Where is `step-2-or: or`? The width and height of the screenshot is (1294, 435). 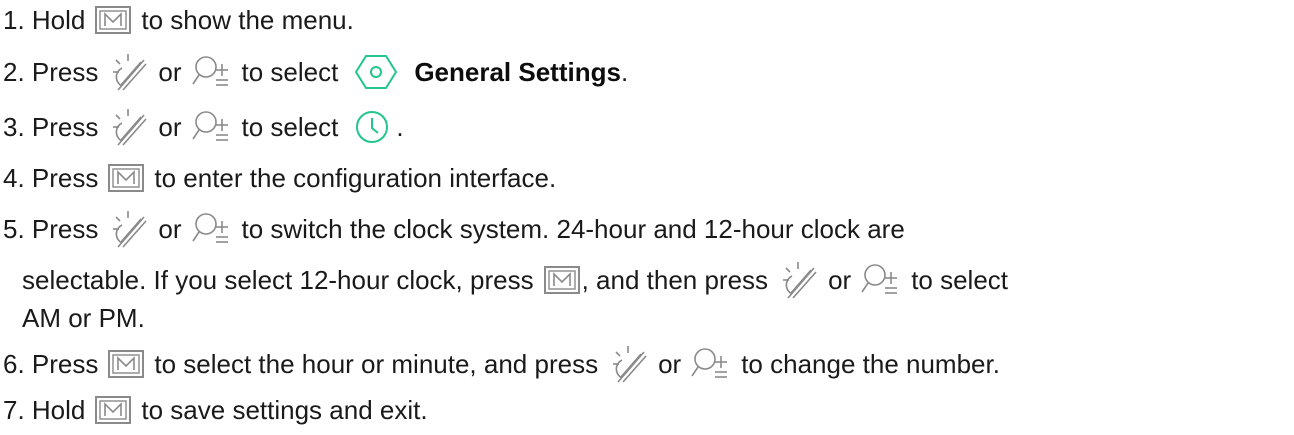 step-2-or: or is located at coordinates (170, 72).